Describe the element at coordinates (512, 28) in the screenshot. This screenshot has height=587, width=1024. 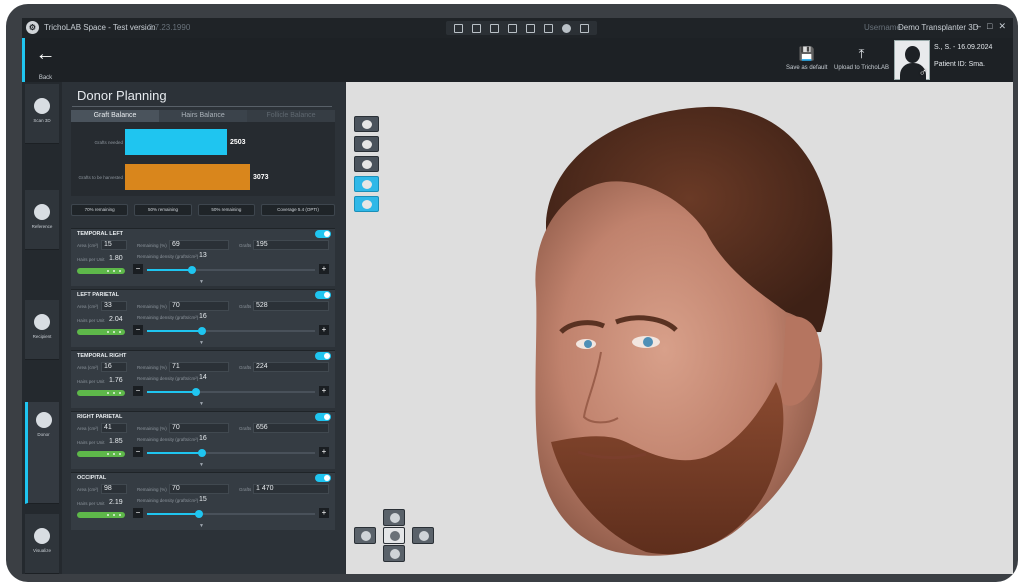
I see `screenshot-icon` at that location.